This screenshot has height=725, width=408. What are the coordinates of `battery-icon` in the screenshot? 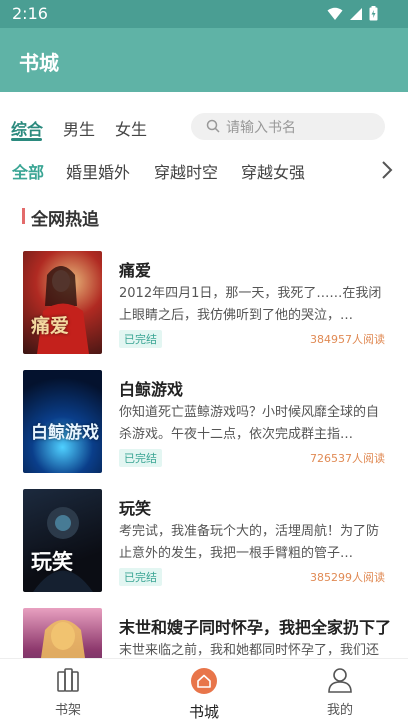 It's located at (373, 13).